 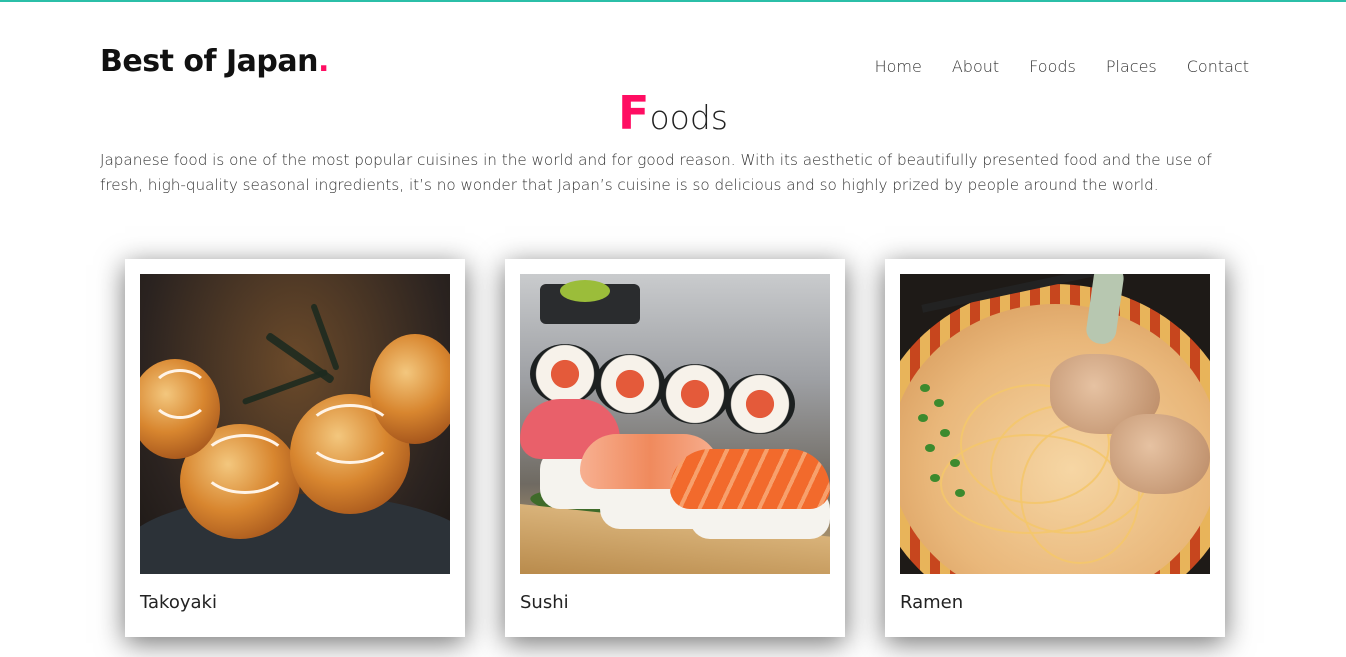 I want to click on card-title: Ramen, so click(x=932, y=602).